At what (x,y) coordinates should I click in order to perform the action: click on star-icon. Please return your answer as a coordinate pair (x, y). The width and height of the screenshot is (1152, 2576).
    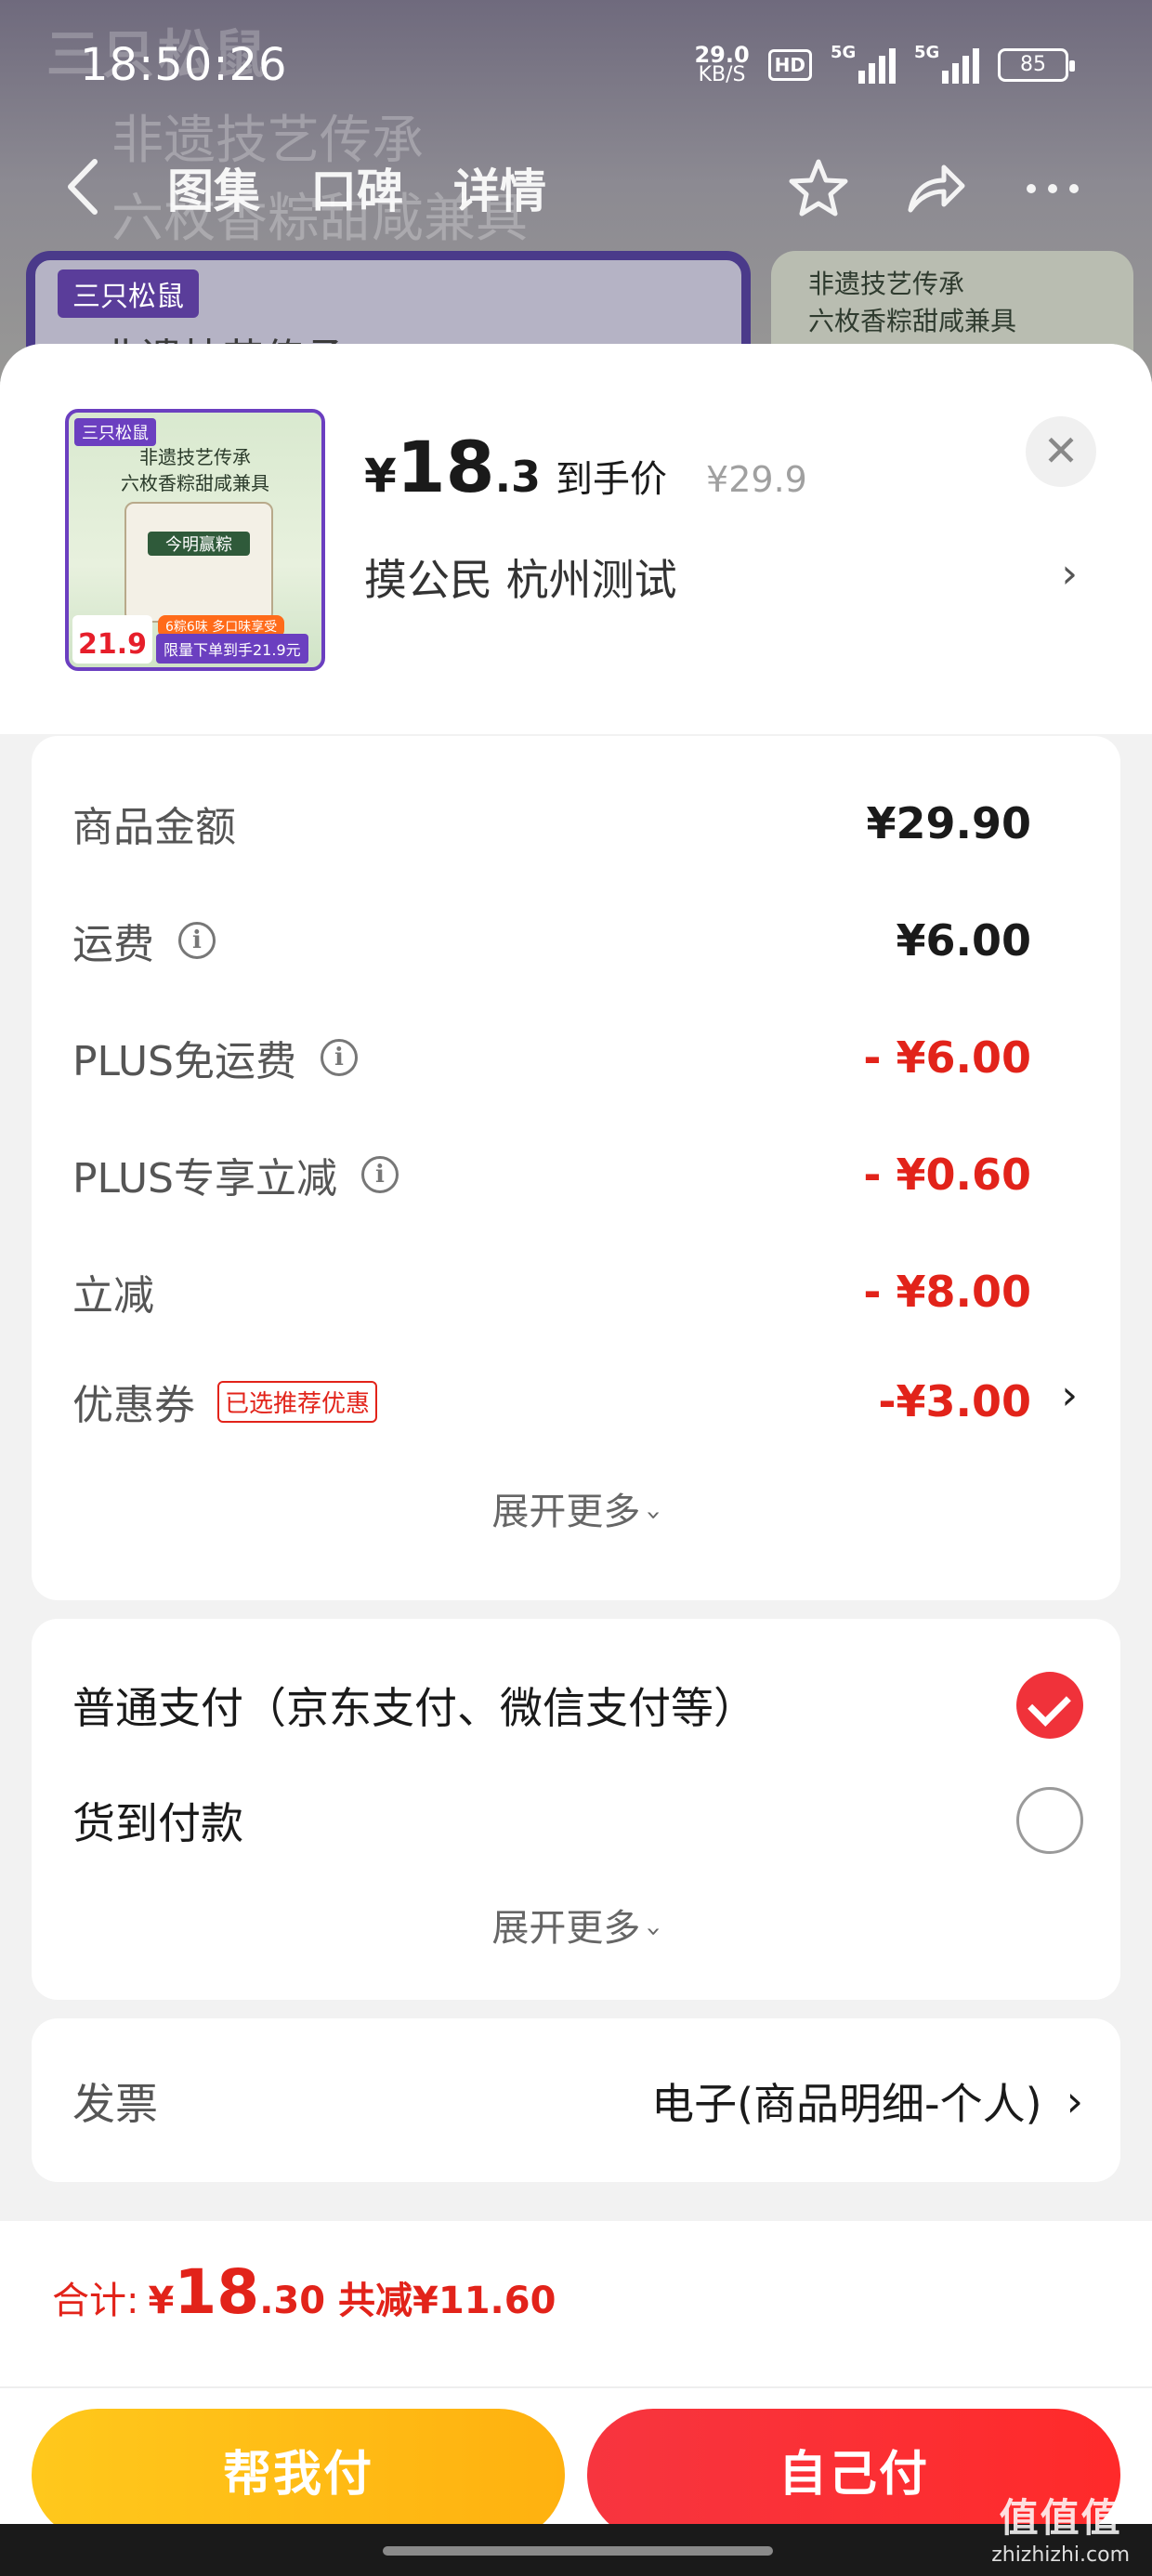
    Looking at the image, I should click on (818, 188).